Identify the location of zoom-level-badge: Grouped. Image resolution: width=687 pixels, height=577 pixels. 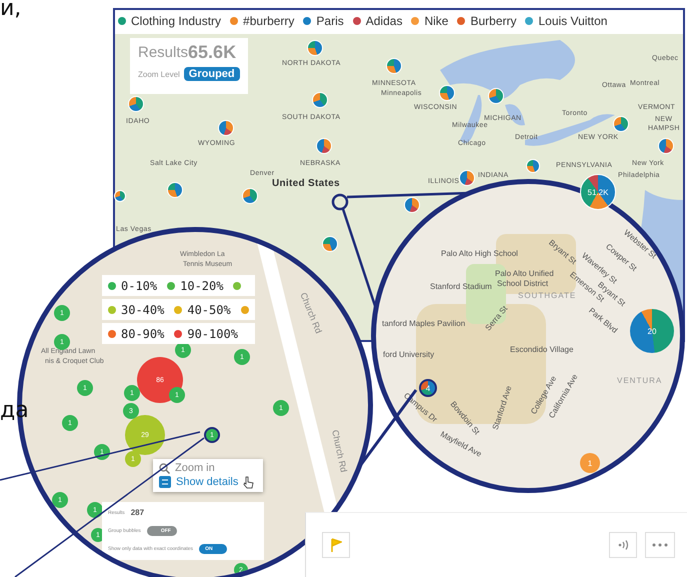
(212, 74).